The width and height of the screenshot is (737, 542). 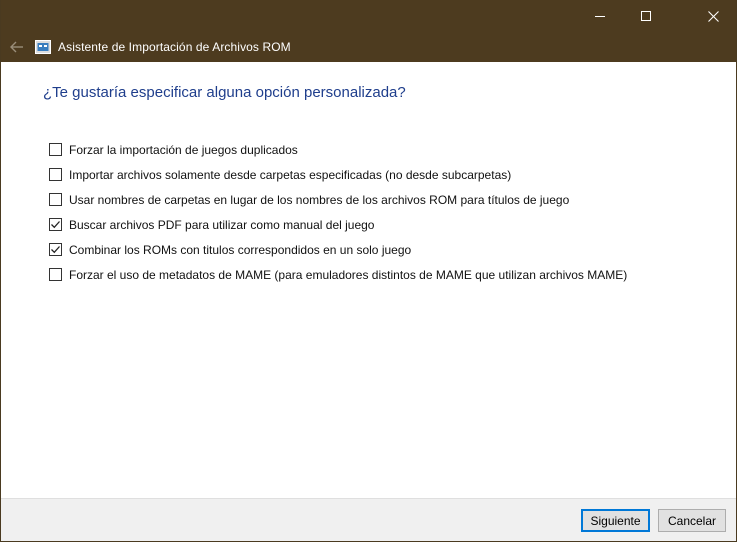 What do you see at coordinates (368, 16) in the screenshot?
I see `title-bar` at bounding box center [368, 16].